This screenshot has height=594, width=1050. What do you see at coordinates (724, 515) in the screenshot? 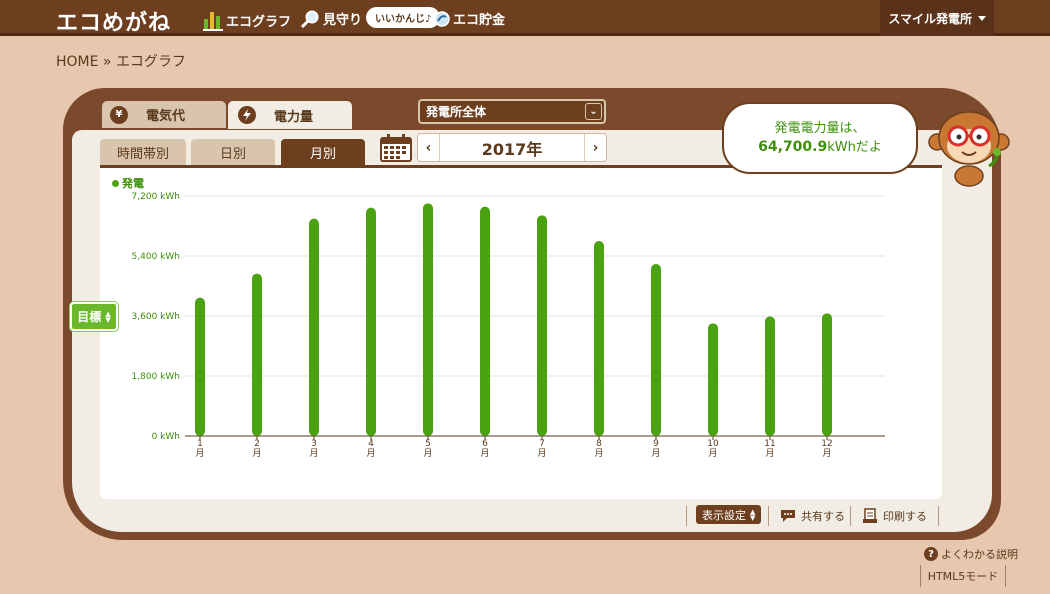
I see `display-settings-label: 表示設定` at bounding box center [724, 515].